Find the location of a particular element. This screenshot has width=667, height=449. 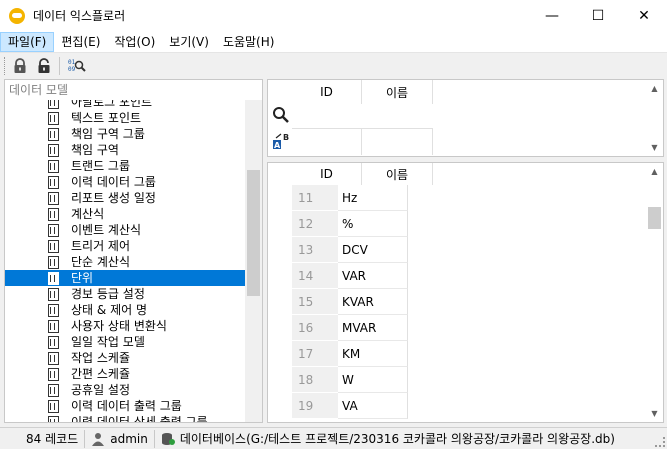

tree-item-daily-model: 일일 작업 모델 is located at coordinates (125, 342).